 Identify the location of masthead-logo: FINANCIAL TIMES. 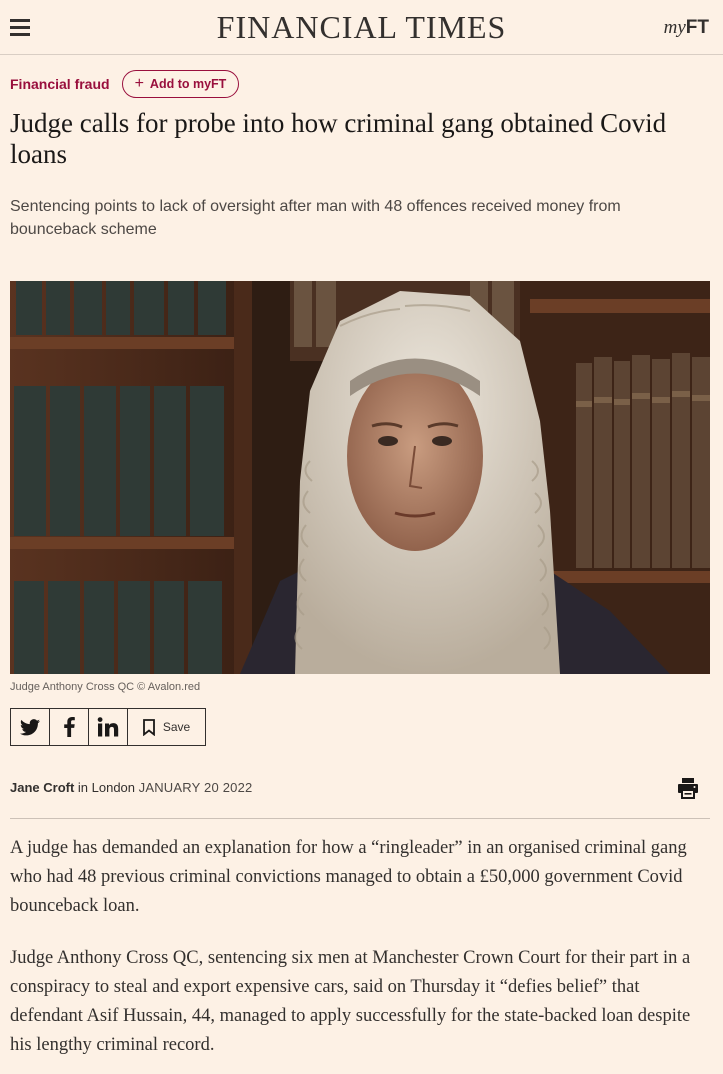
(361, 27).